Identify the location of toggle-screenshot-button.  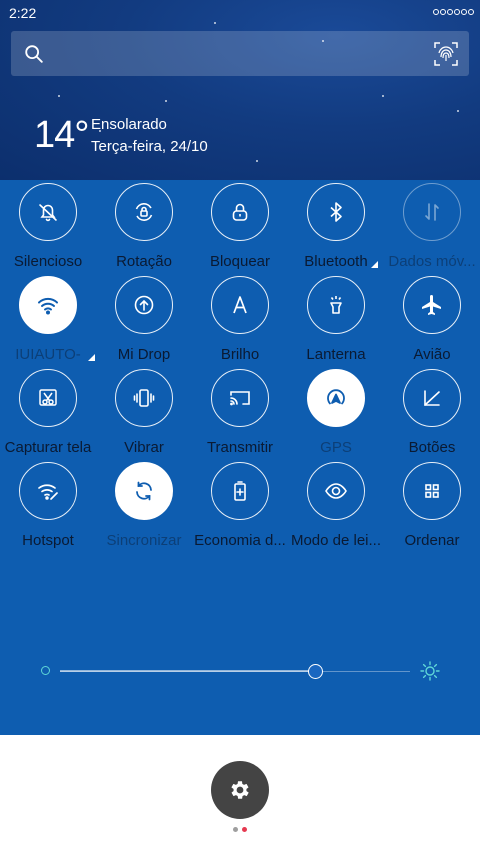
(48, 398).